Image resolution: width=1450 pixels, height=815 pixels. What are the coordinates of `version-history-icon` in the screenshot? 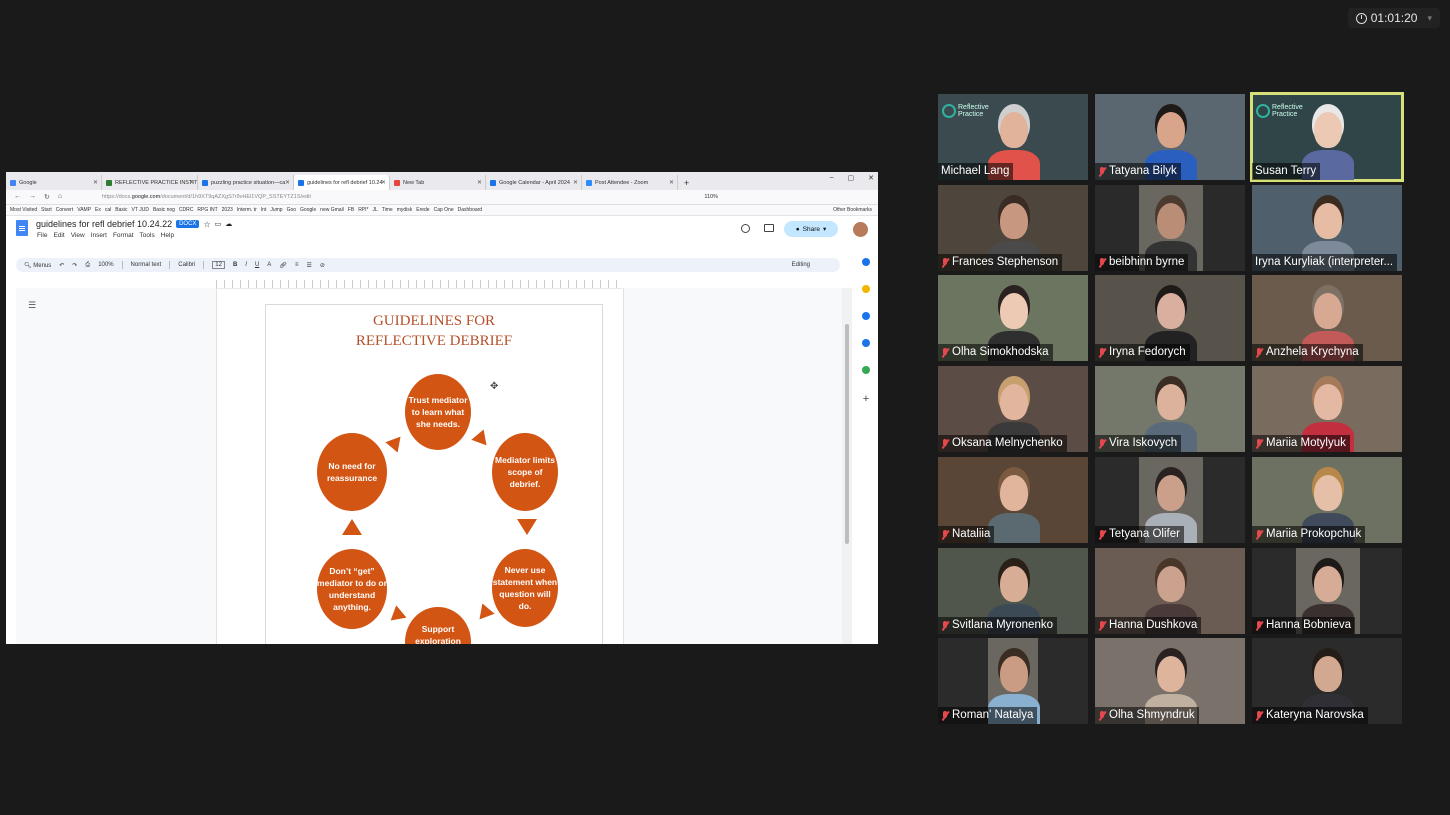 It's located at (745, 228).